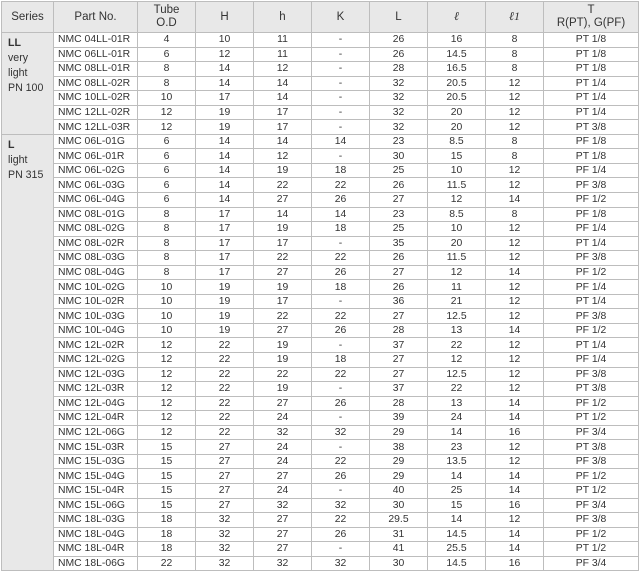  I want to click on header-T-line1: T, so click(591, 10).